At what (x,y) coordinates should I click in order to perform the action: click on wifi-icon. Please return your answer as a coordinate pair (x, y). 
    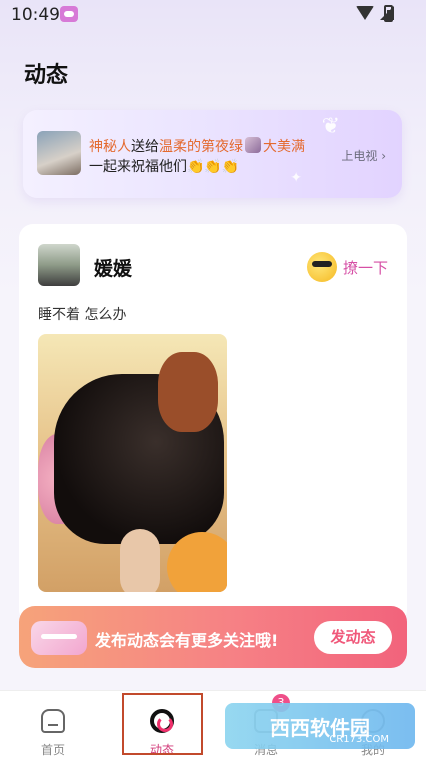
    Looking at the image, I should click on (365, 13).